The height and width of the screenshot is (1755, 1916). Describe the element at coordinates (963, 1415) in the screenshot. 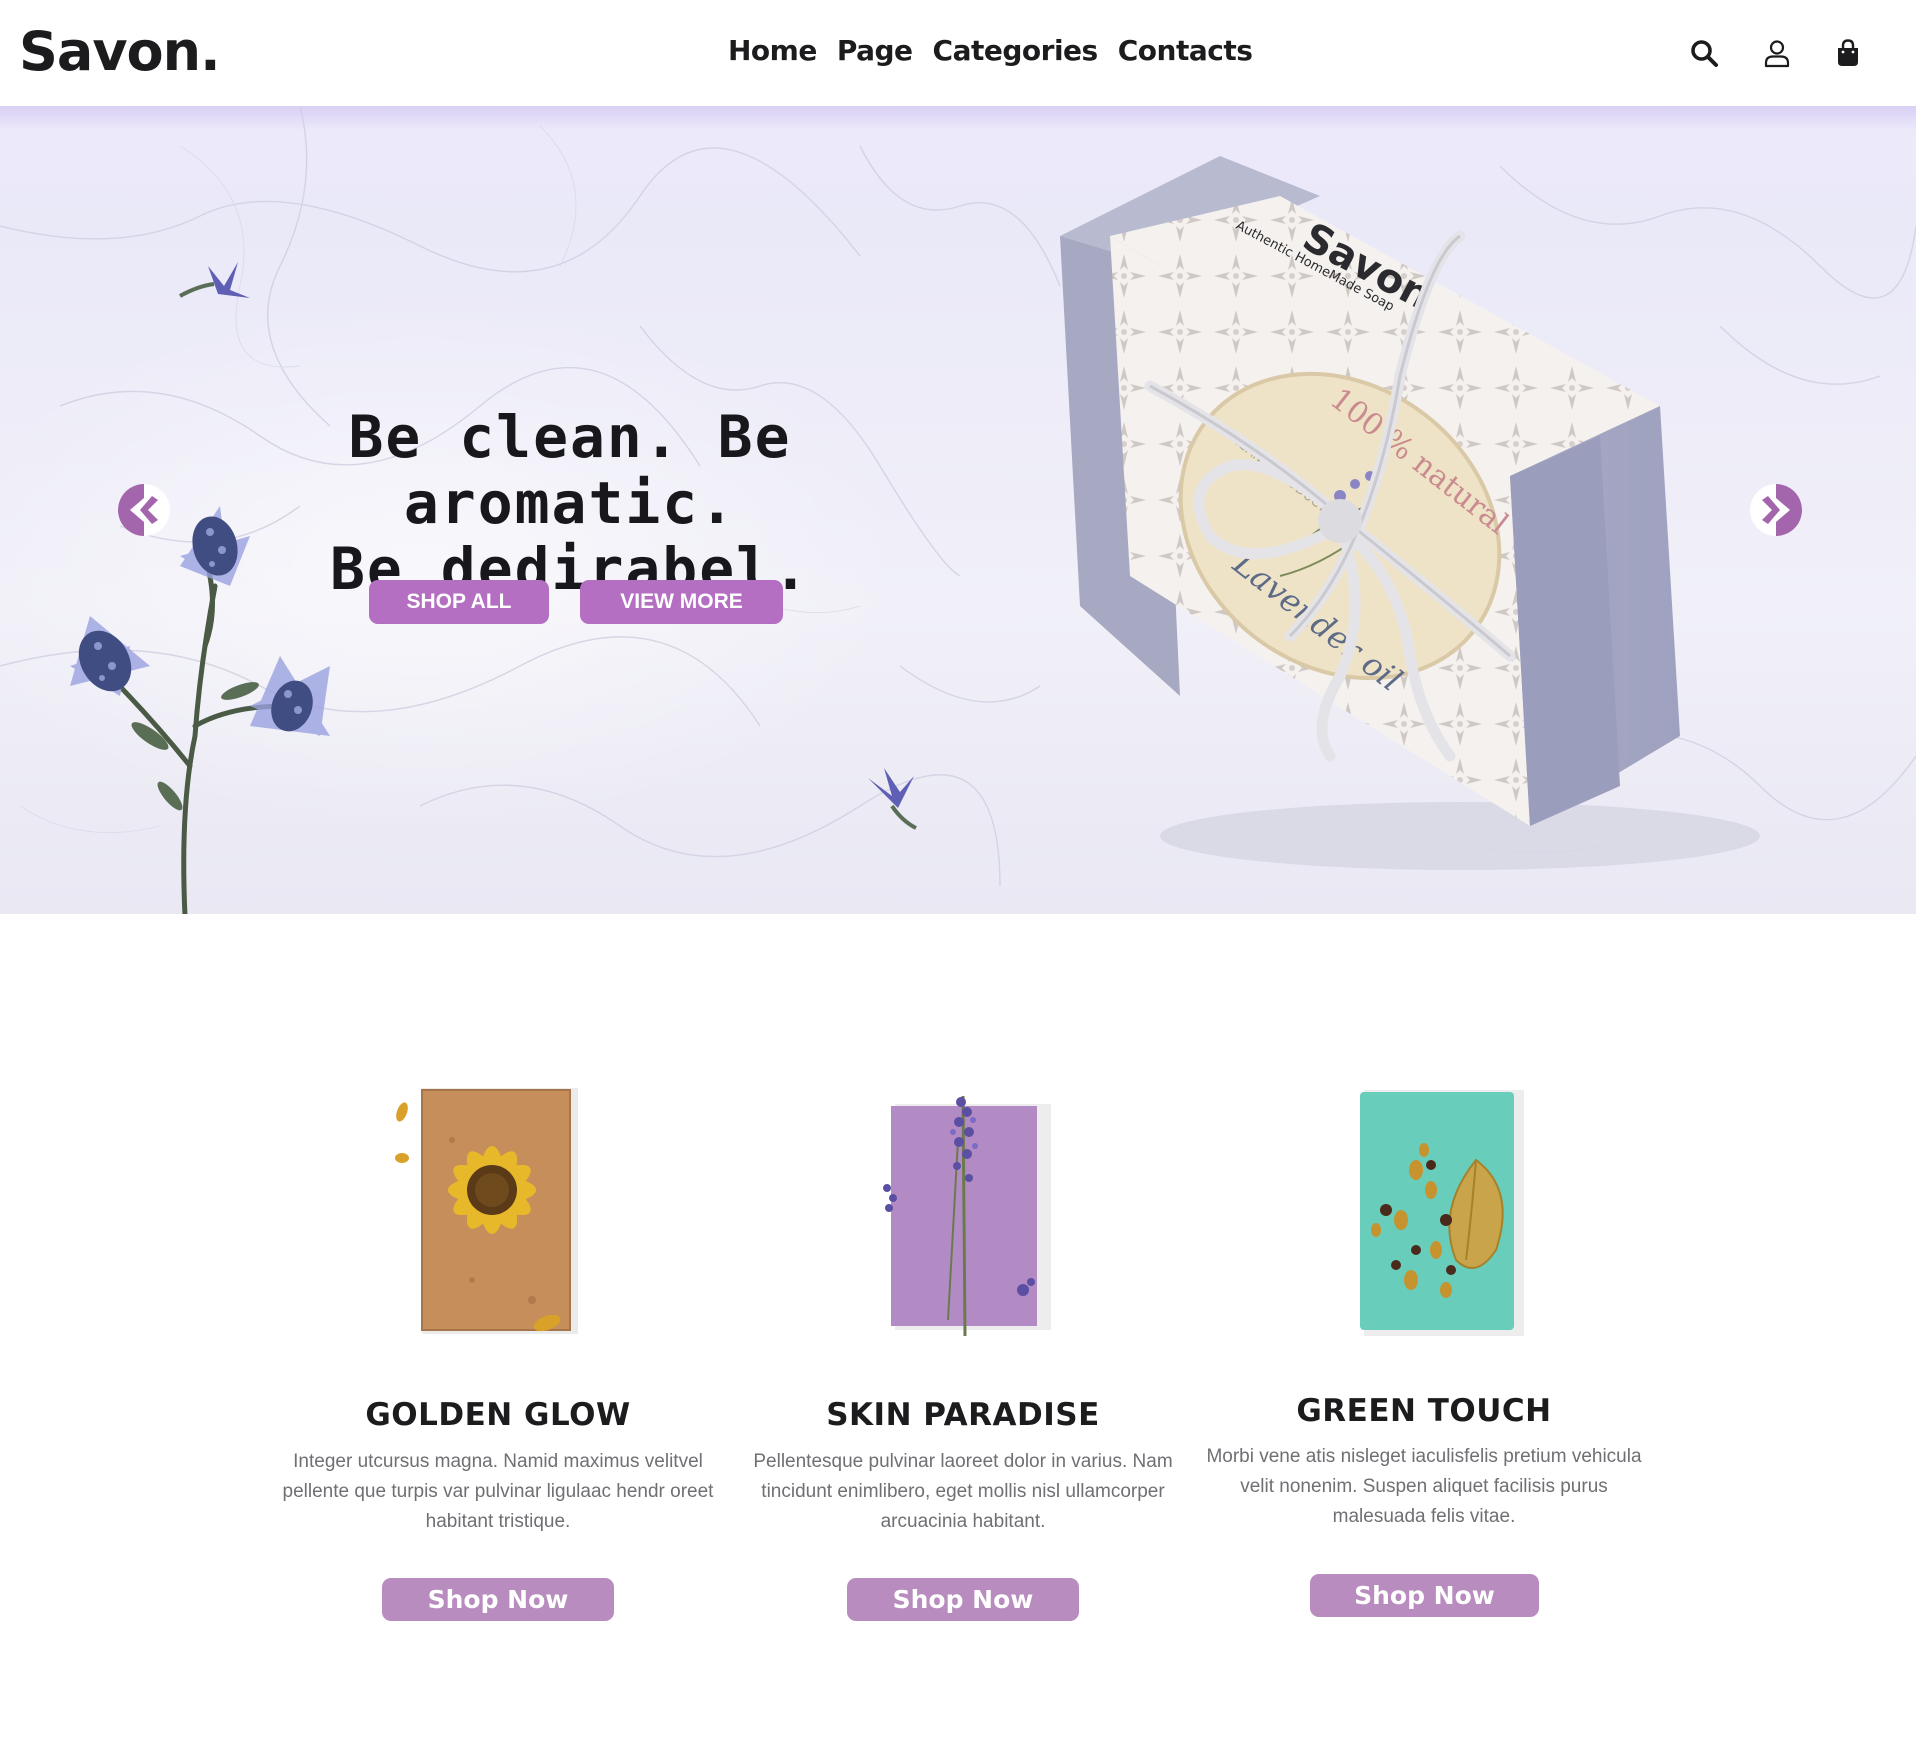

I see `product-title: SKIN PARADISE` at that location.